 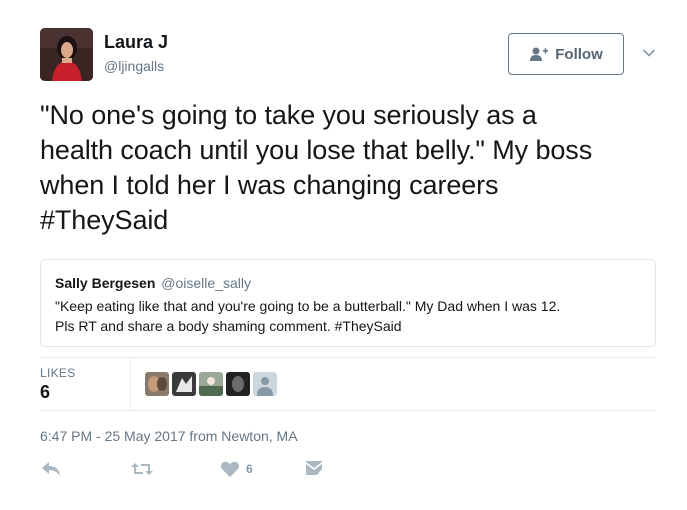 What do you see at coordinates (169, 436) in the screenshot?
I see `tweet-timestamp: 6:47 PM - 25 May 2017 from Newton, MA` at bounding box center [169, 436].